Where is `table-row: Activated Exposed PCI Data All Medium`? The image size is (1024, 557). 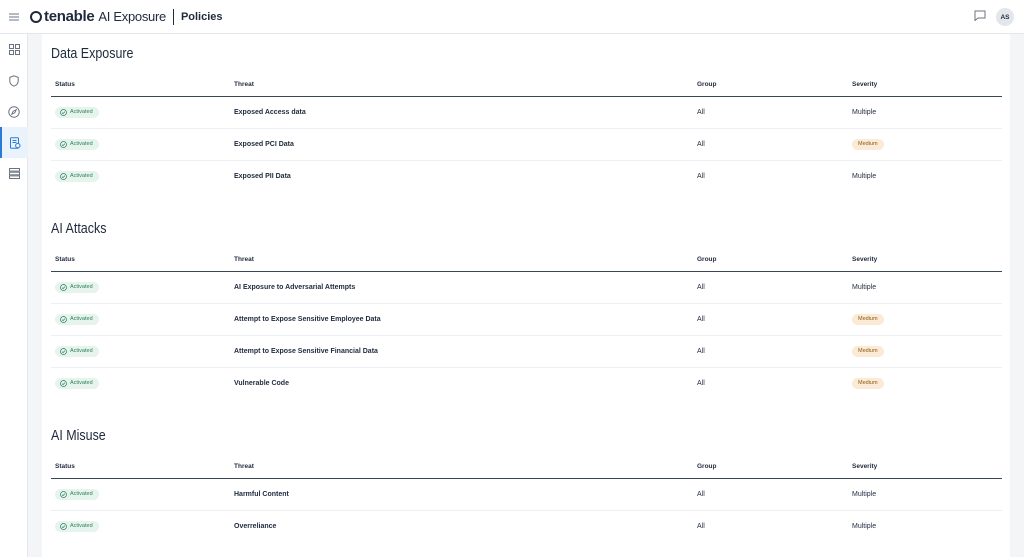 table-row: Activated Exposed PCI Data All Medium is located at coordinates (526, 144).